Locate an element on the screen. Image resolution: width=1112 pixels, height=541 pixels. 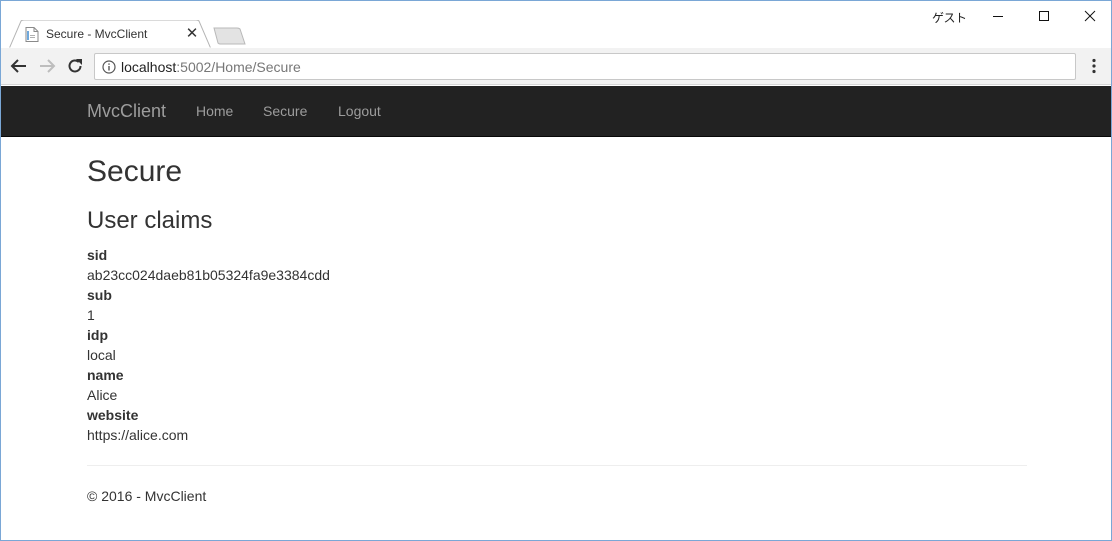
url-host: localhost is located at coordinates (149, 67).